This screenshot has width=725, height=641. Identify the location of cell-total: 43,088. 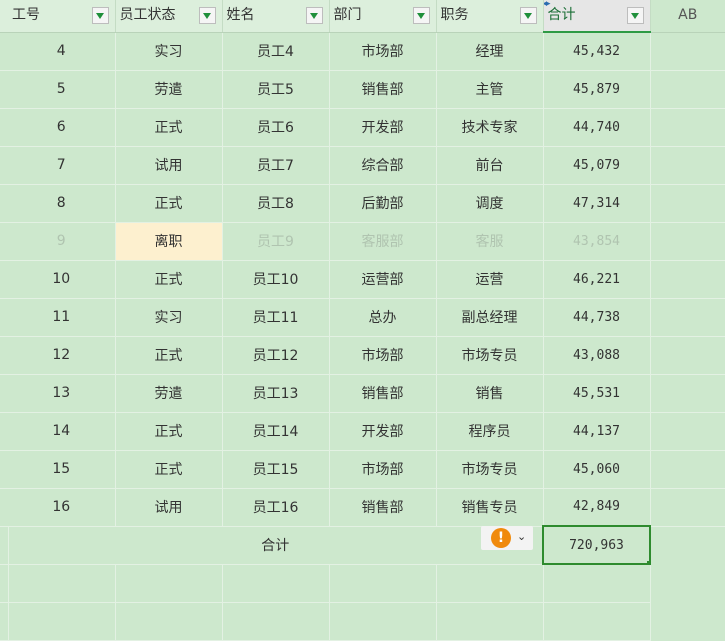
(597, 355).